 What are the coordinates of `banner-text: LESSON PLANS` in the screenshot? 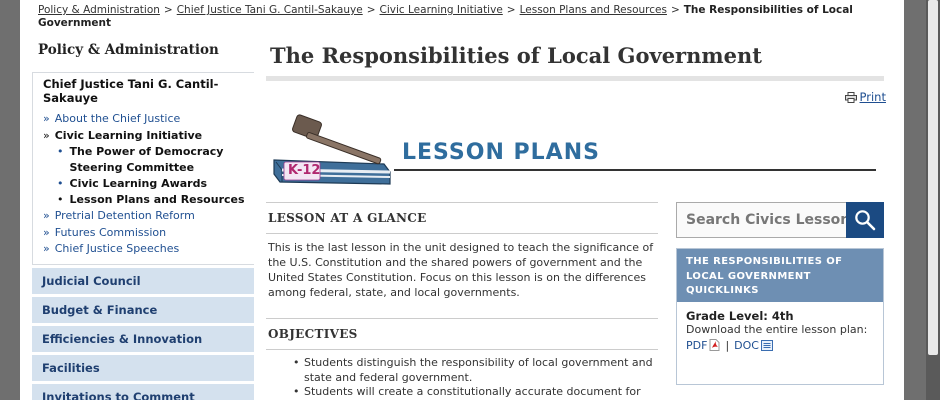 It's located at (501, 152).